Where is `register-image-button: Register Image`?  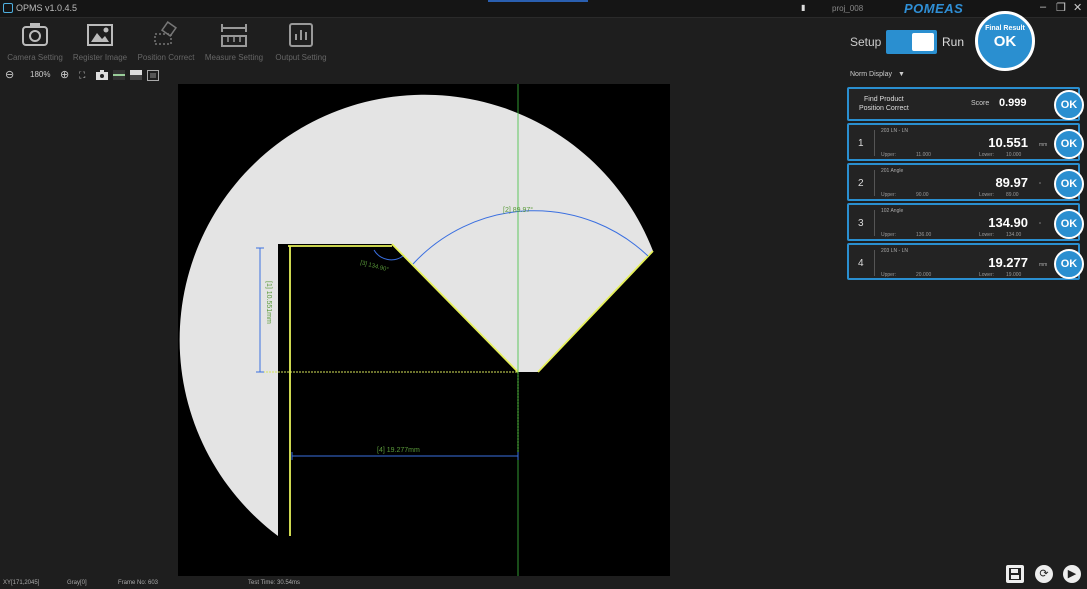
register-image-button: Register Image is located at coordinates (100, 41).